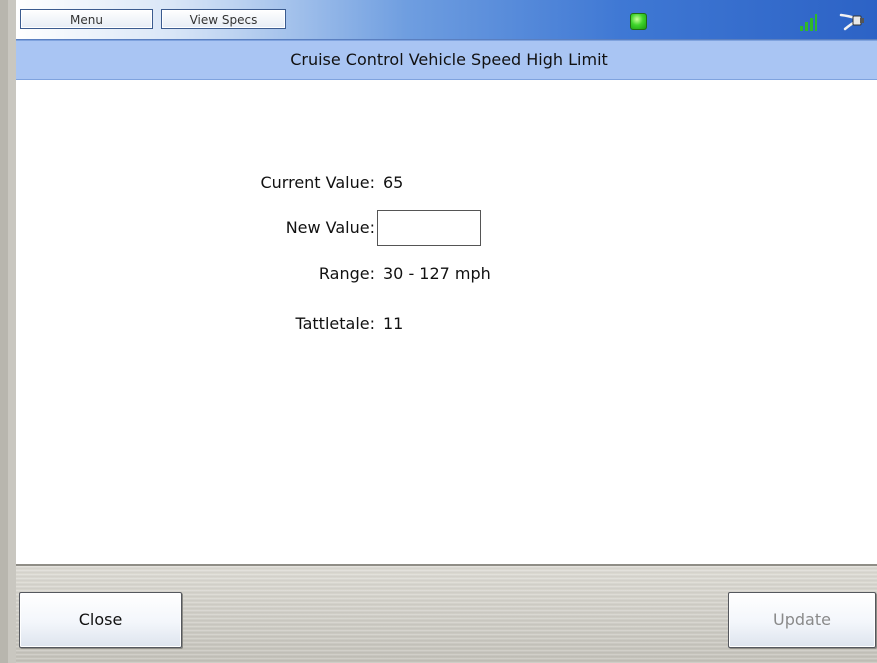  I want to click on menu-button: Menu, so click(86, 19).